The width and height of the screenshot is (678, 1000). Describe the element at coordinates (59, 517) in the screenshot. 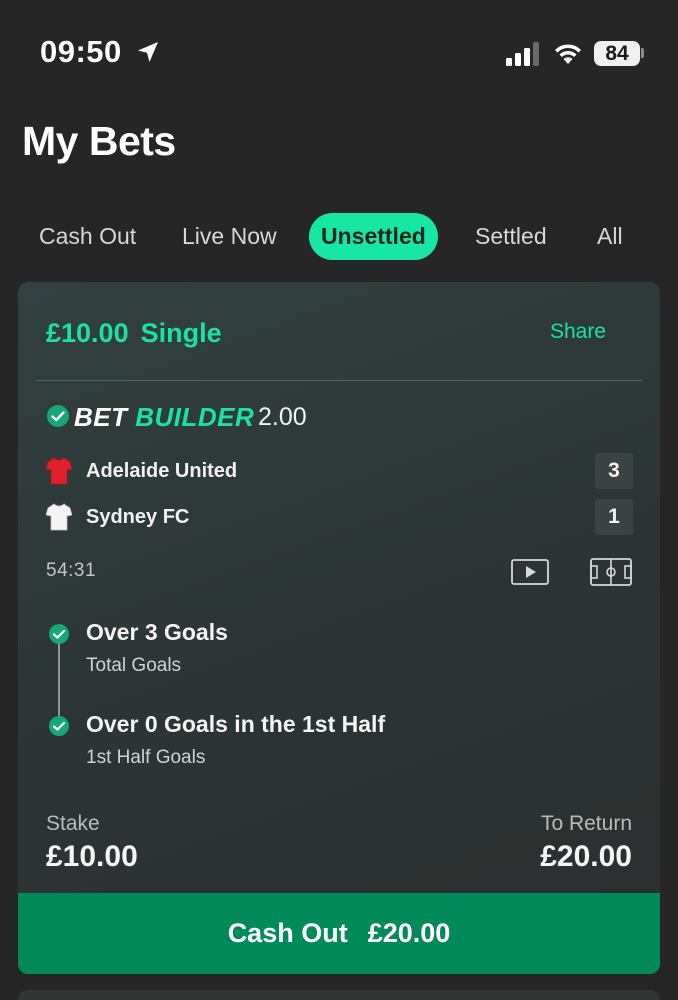

I see `white-shirt-icon` at that location.